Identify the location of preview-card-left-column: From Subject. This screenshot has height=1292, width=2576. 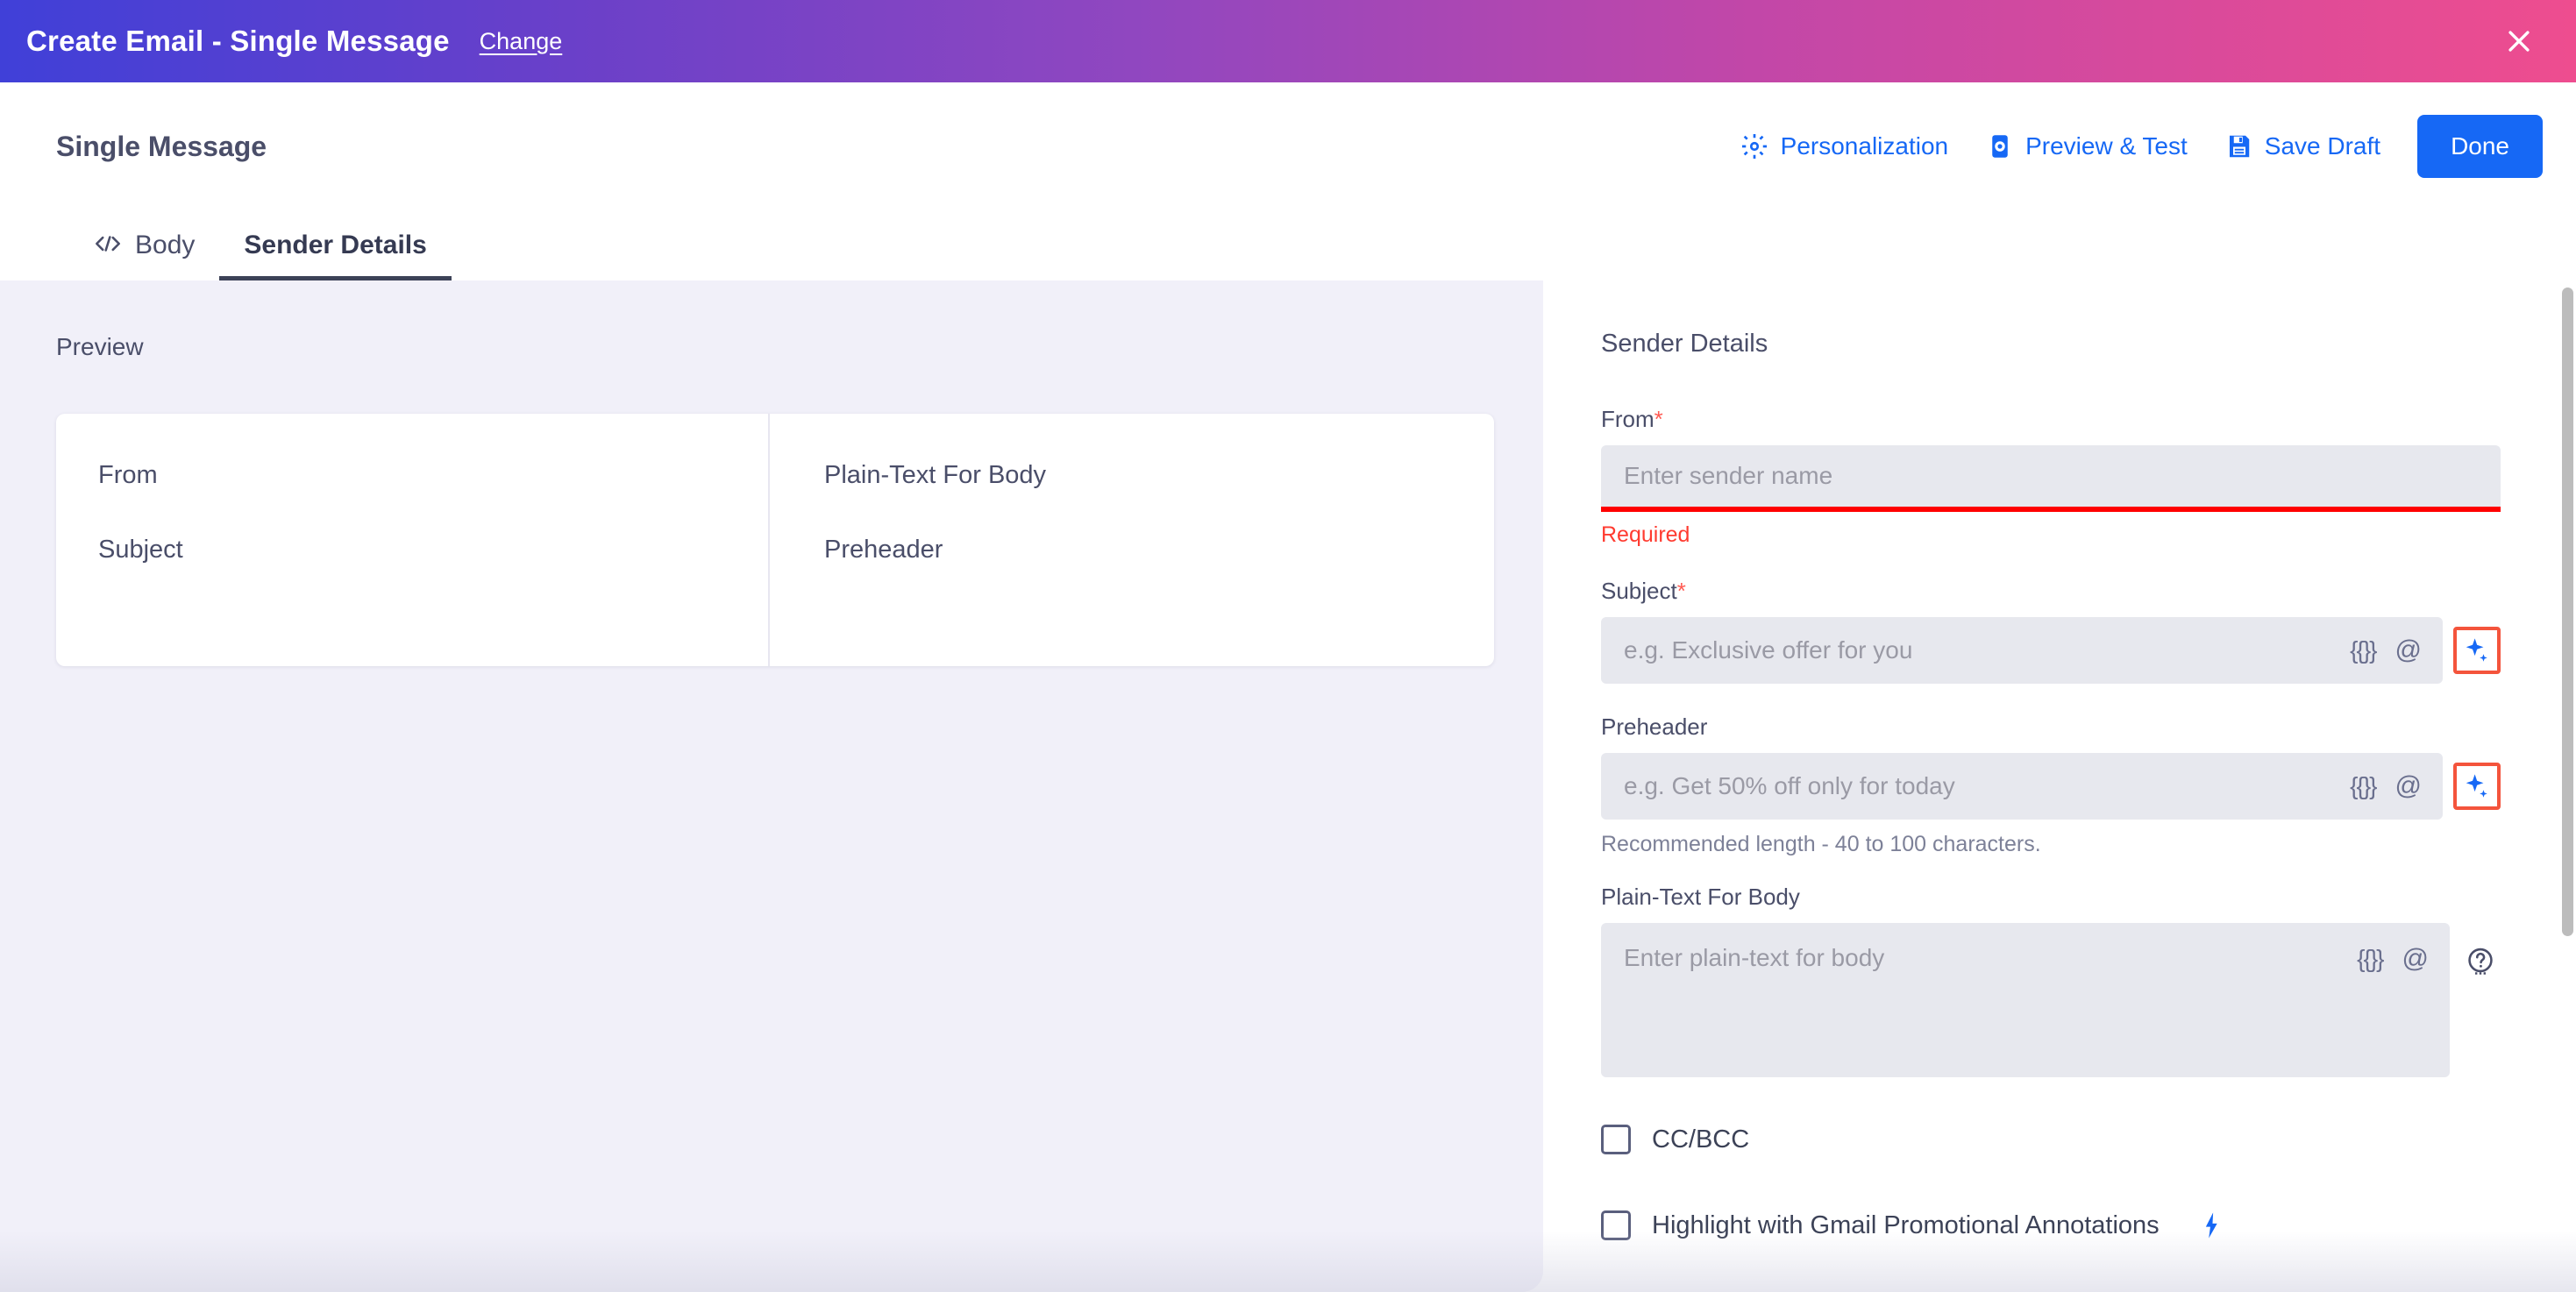
(412, 540).